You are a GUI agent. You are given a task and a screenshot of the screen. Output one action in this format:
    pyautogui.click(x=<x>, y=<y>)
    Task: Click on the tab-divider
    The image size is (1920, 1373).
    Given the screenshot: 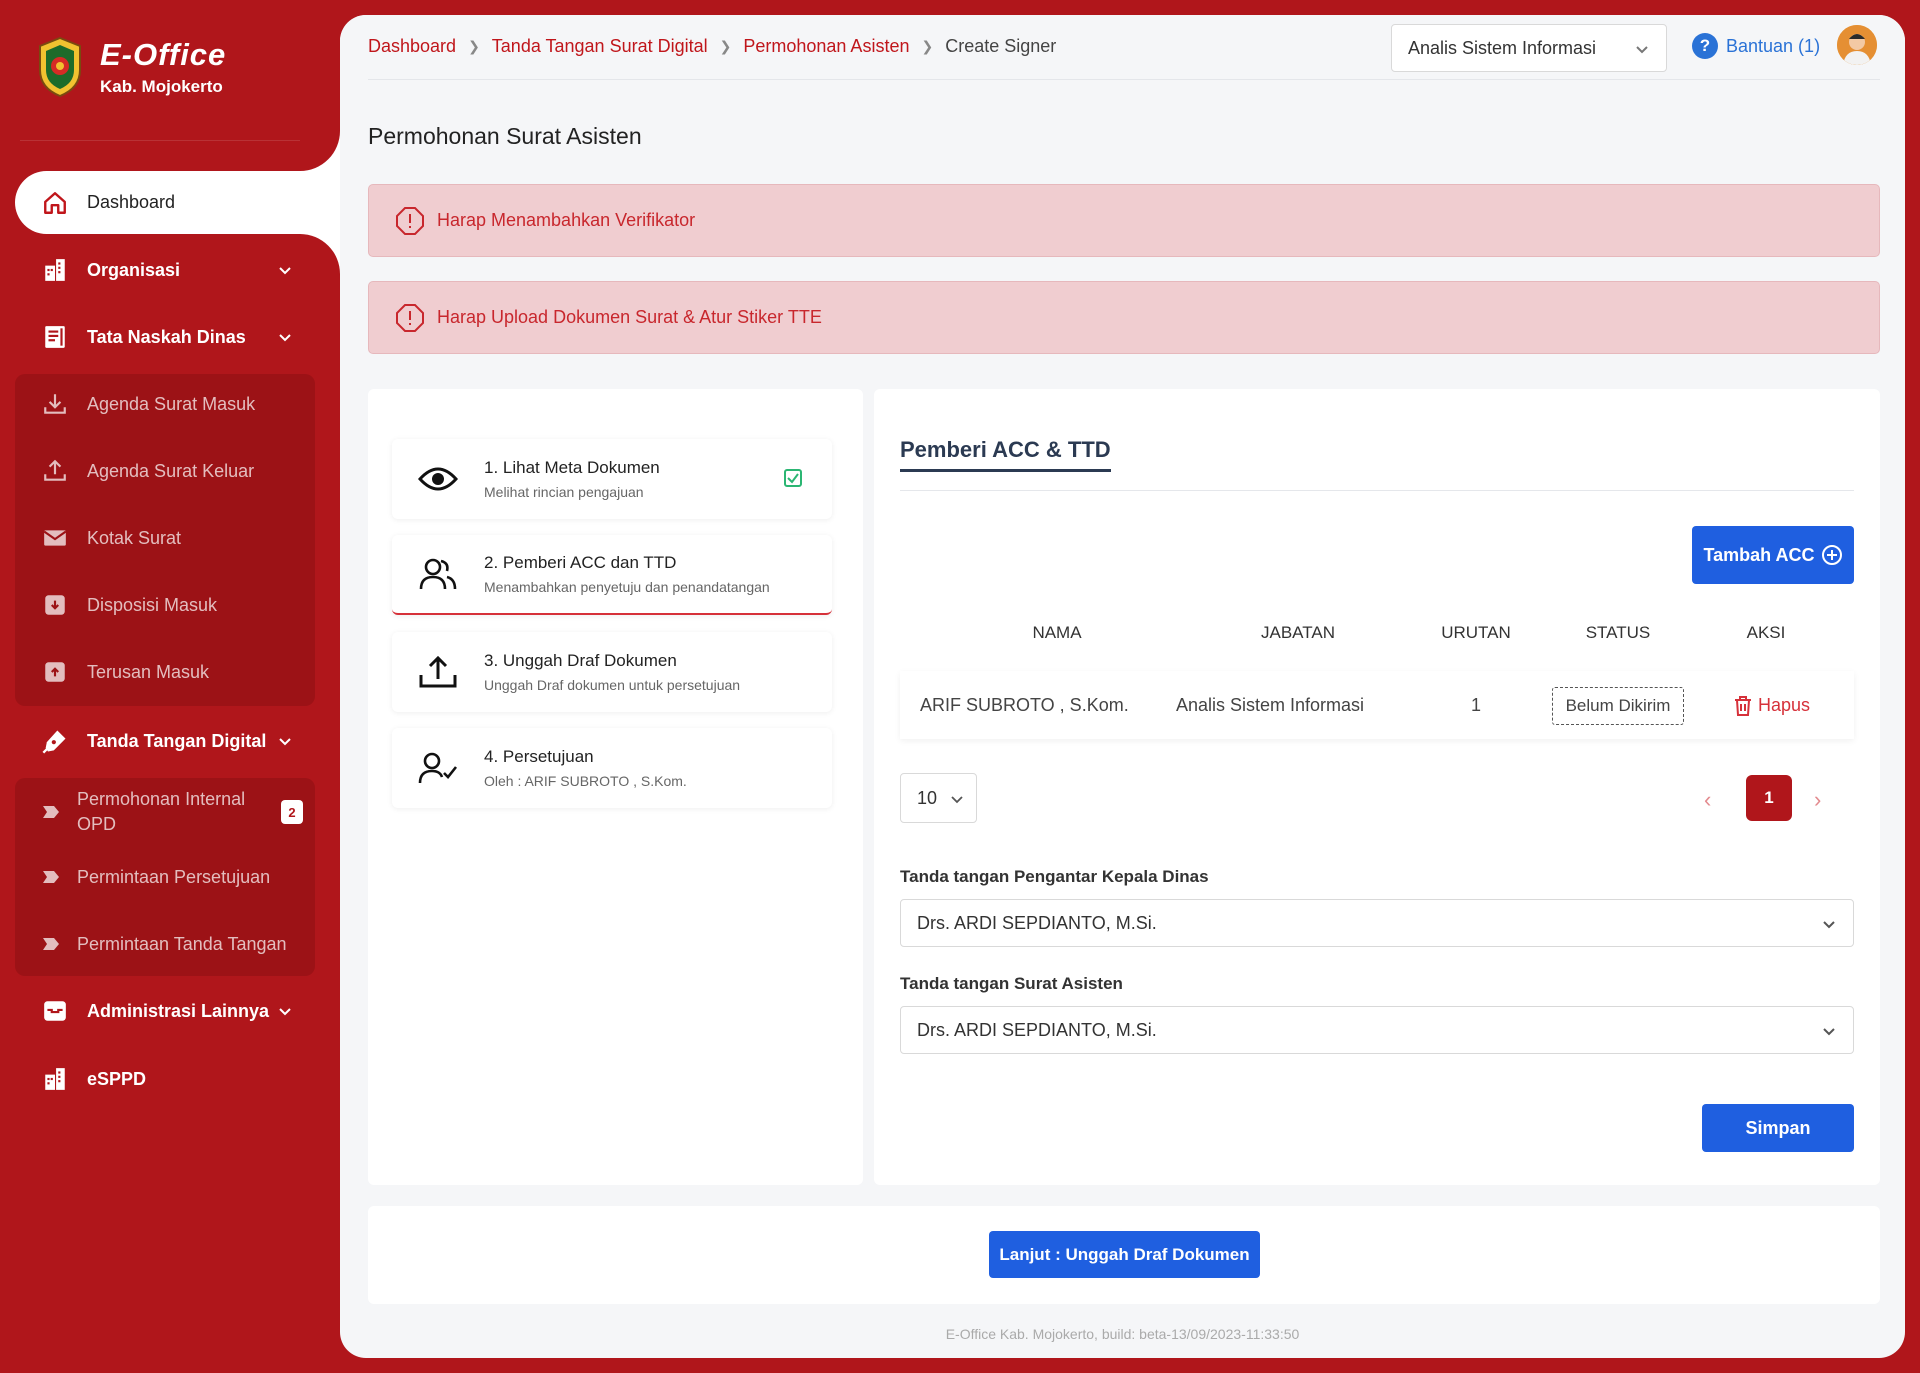 What is the action you would take?
    pyautogui.click(x=1377, y=490)
    